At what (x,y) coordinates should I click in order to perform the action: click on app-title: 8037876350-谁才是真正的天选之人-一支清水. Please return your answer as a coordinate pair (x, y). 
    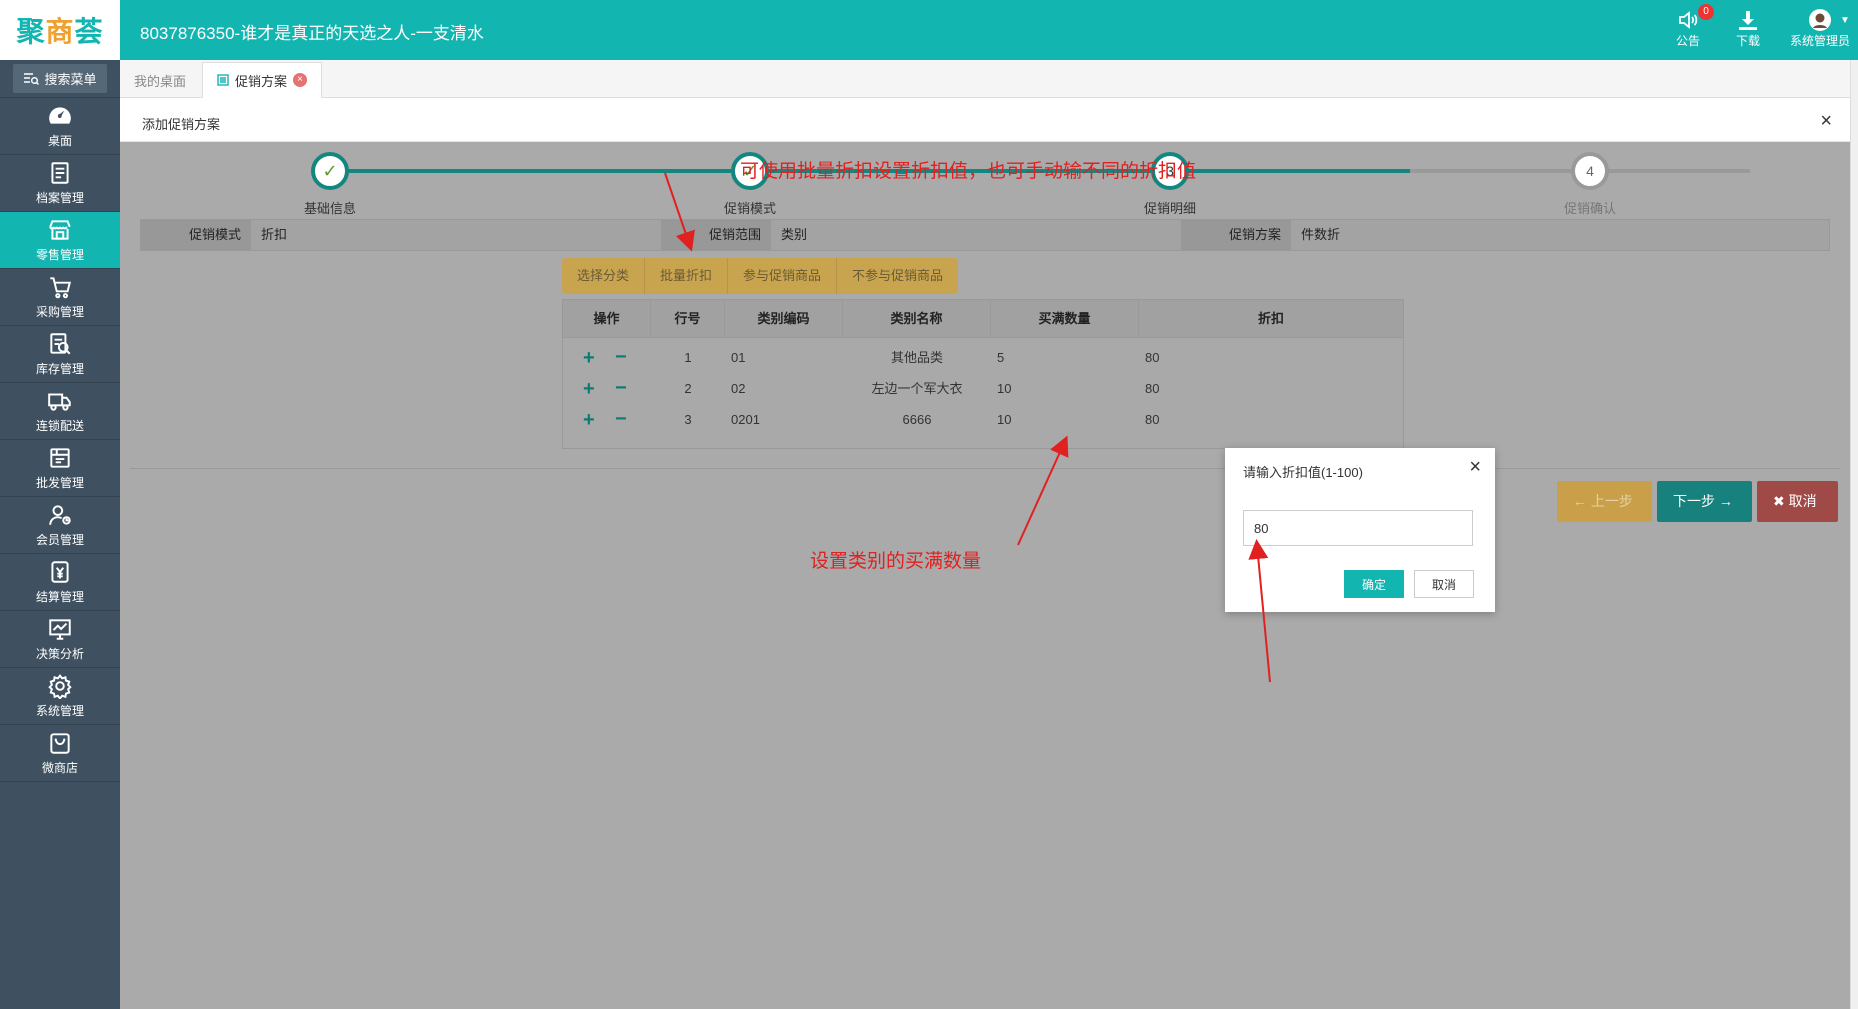
    Looking at the image, I should click on (312, 33).